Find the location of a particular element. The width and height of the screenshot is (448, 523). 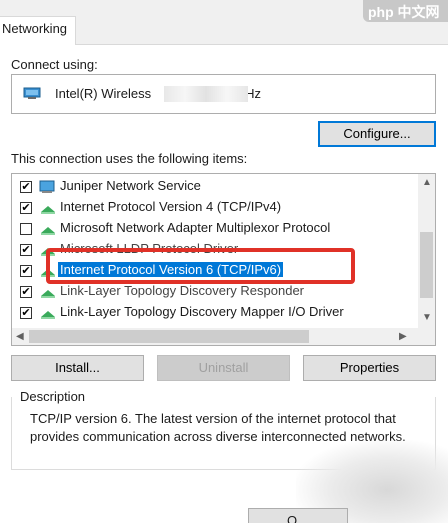

item-label: Internet Protocol Version 4 (TCP/IPv4) is located at coordinates (171, 206).